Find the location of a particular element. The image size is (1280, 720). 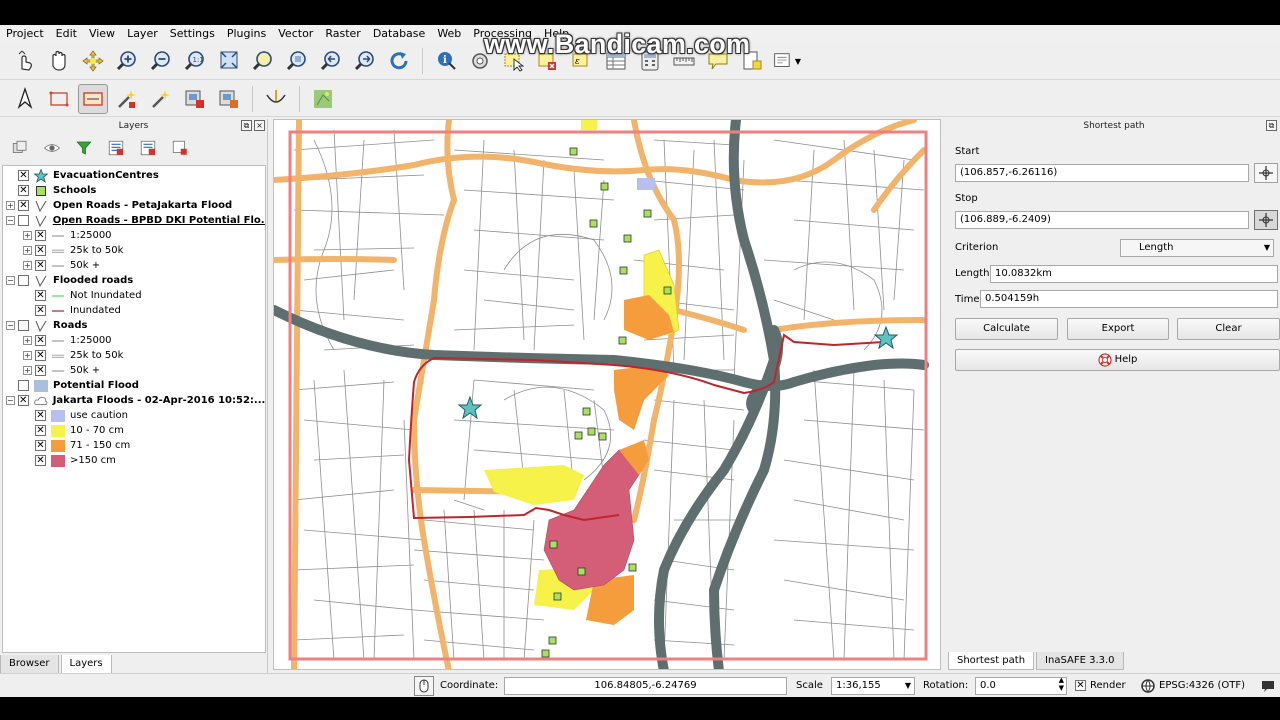

calculate-button: Calculate is located at coordinates (1006, 329).